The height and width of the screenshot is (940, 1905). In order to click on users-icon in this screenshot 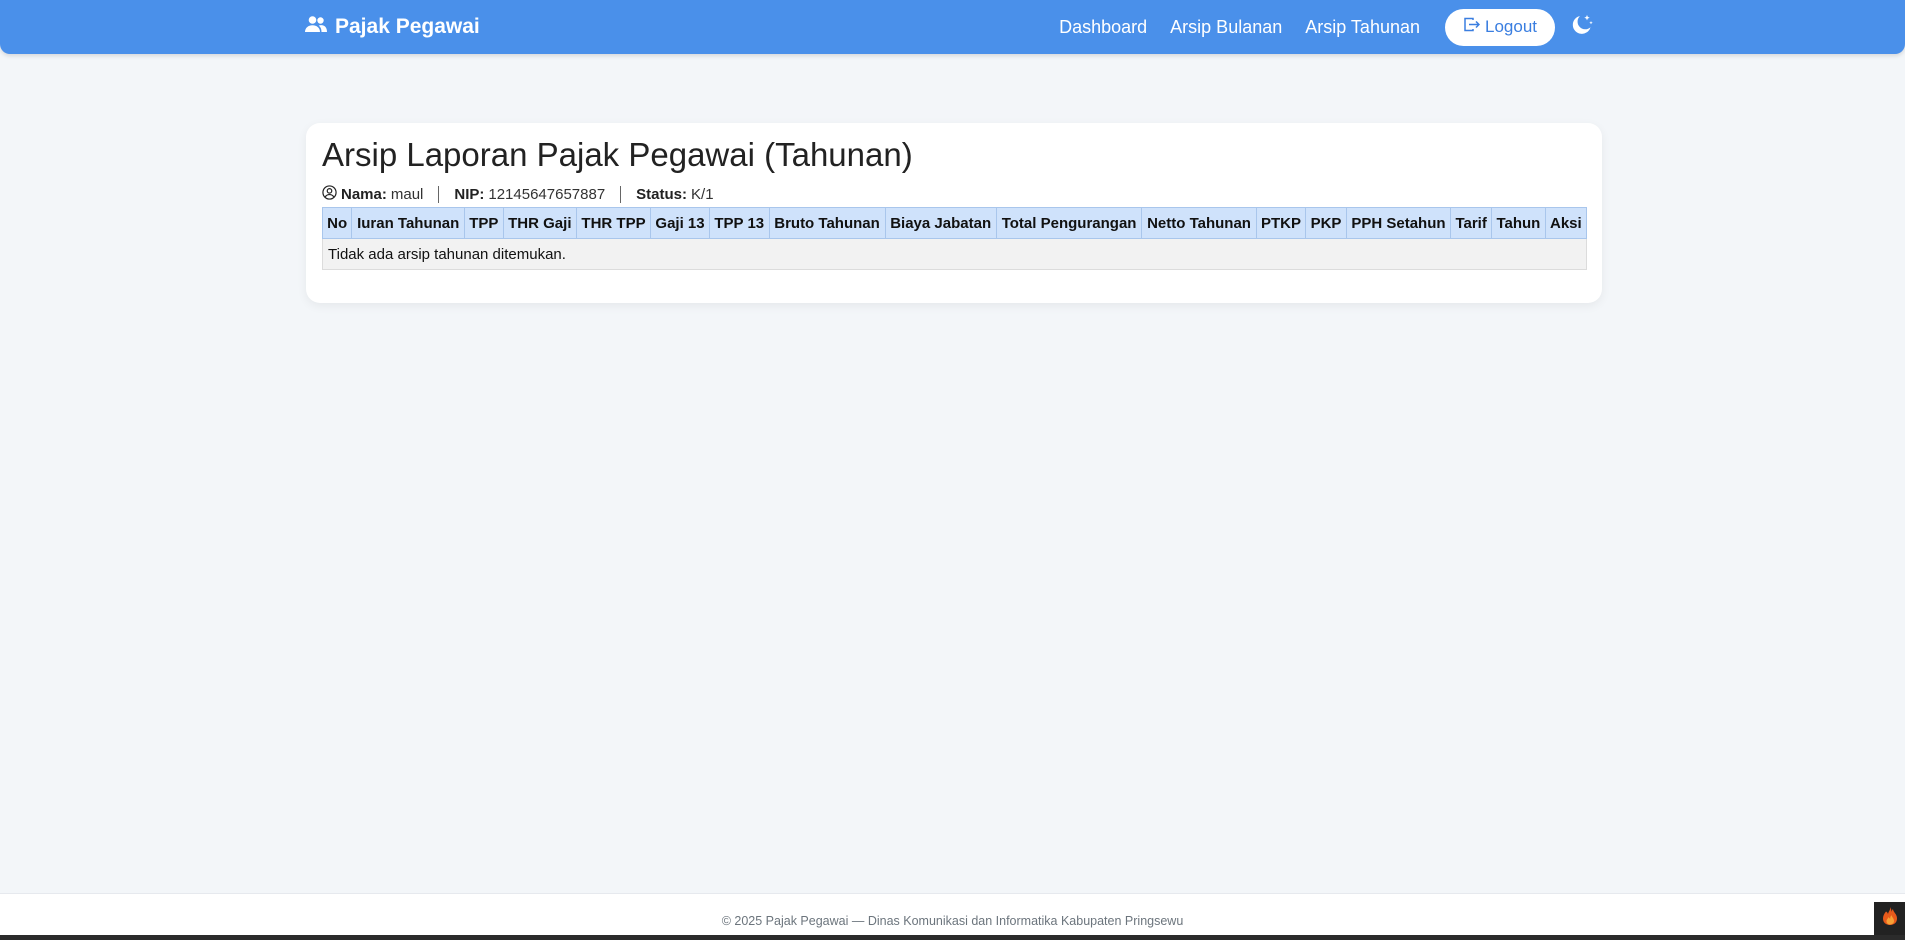, I will do `click(316, 27)`.